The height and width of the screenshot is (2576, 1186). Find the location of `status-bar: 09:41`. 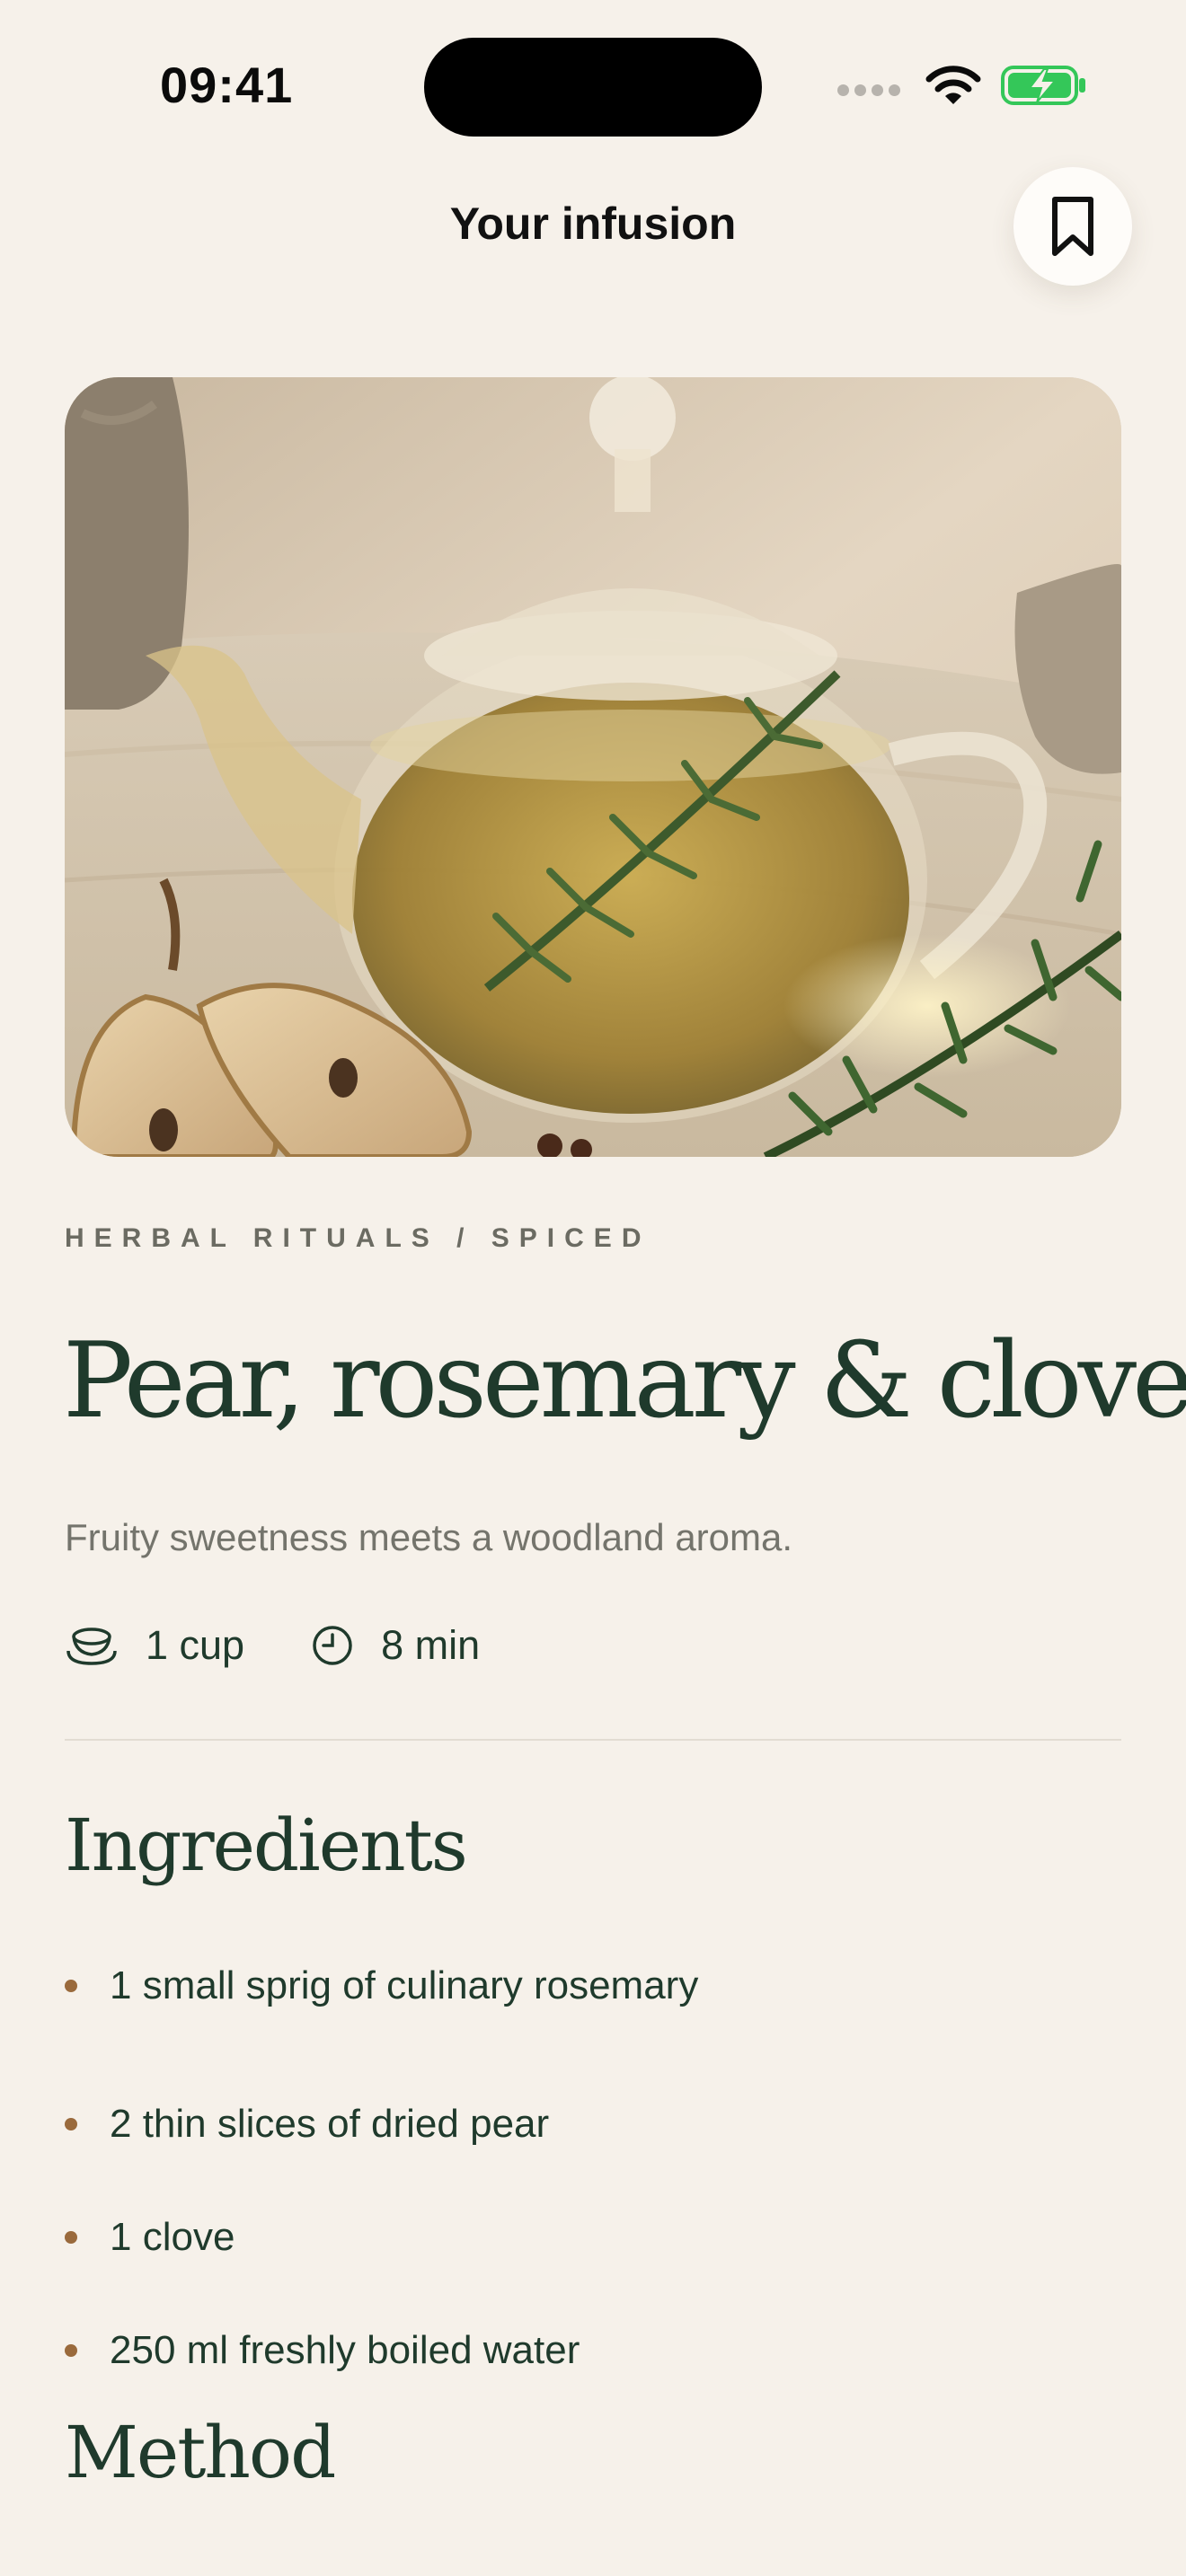

status-bar: 09:41 is located at coordinates (593, 85).